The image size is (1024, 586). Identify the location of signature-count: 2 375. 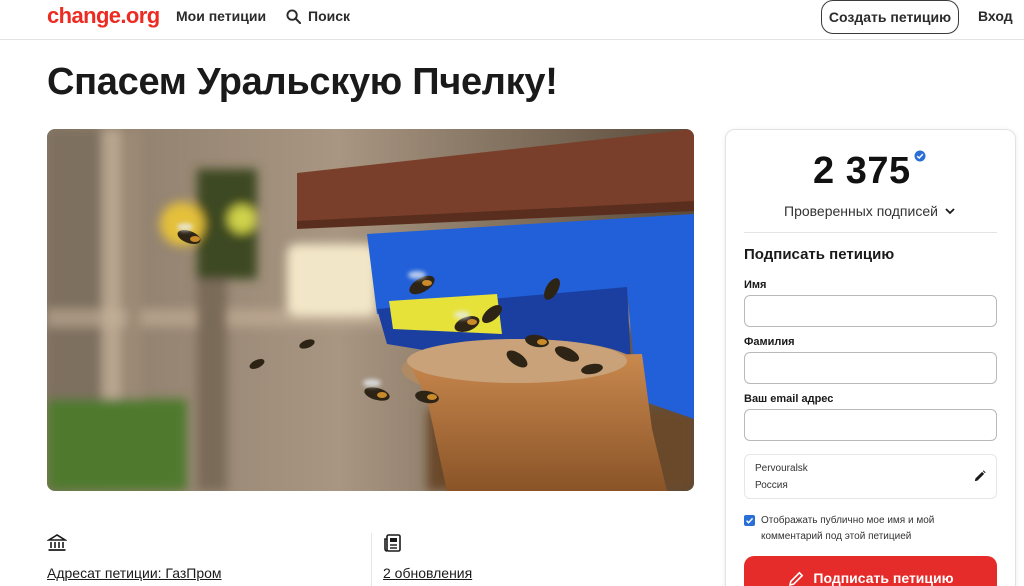
(862, 171).